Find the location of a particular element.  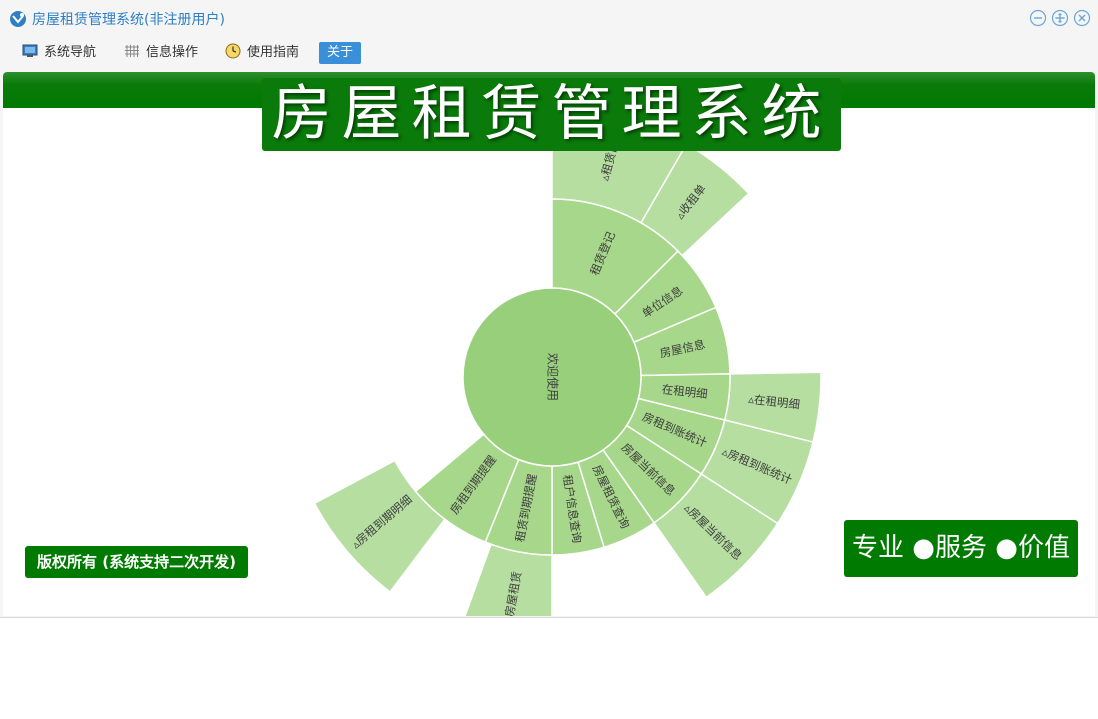

menu-info-operation: 信息操作 is located at coordinates (161, 53).